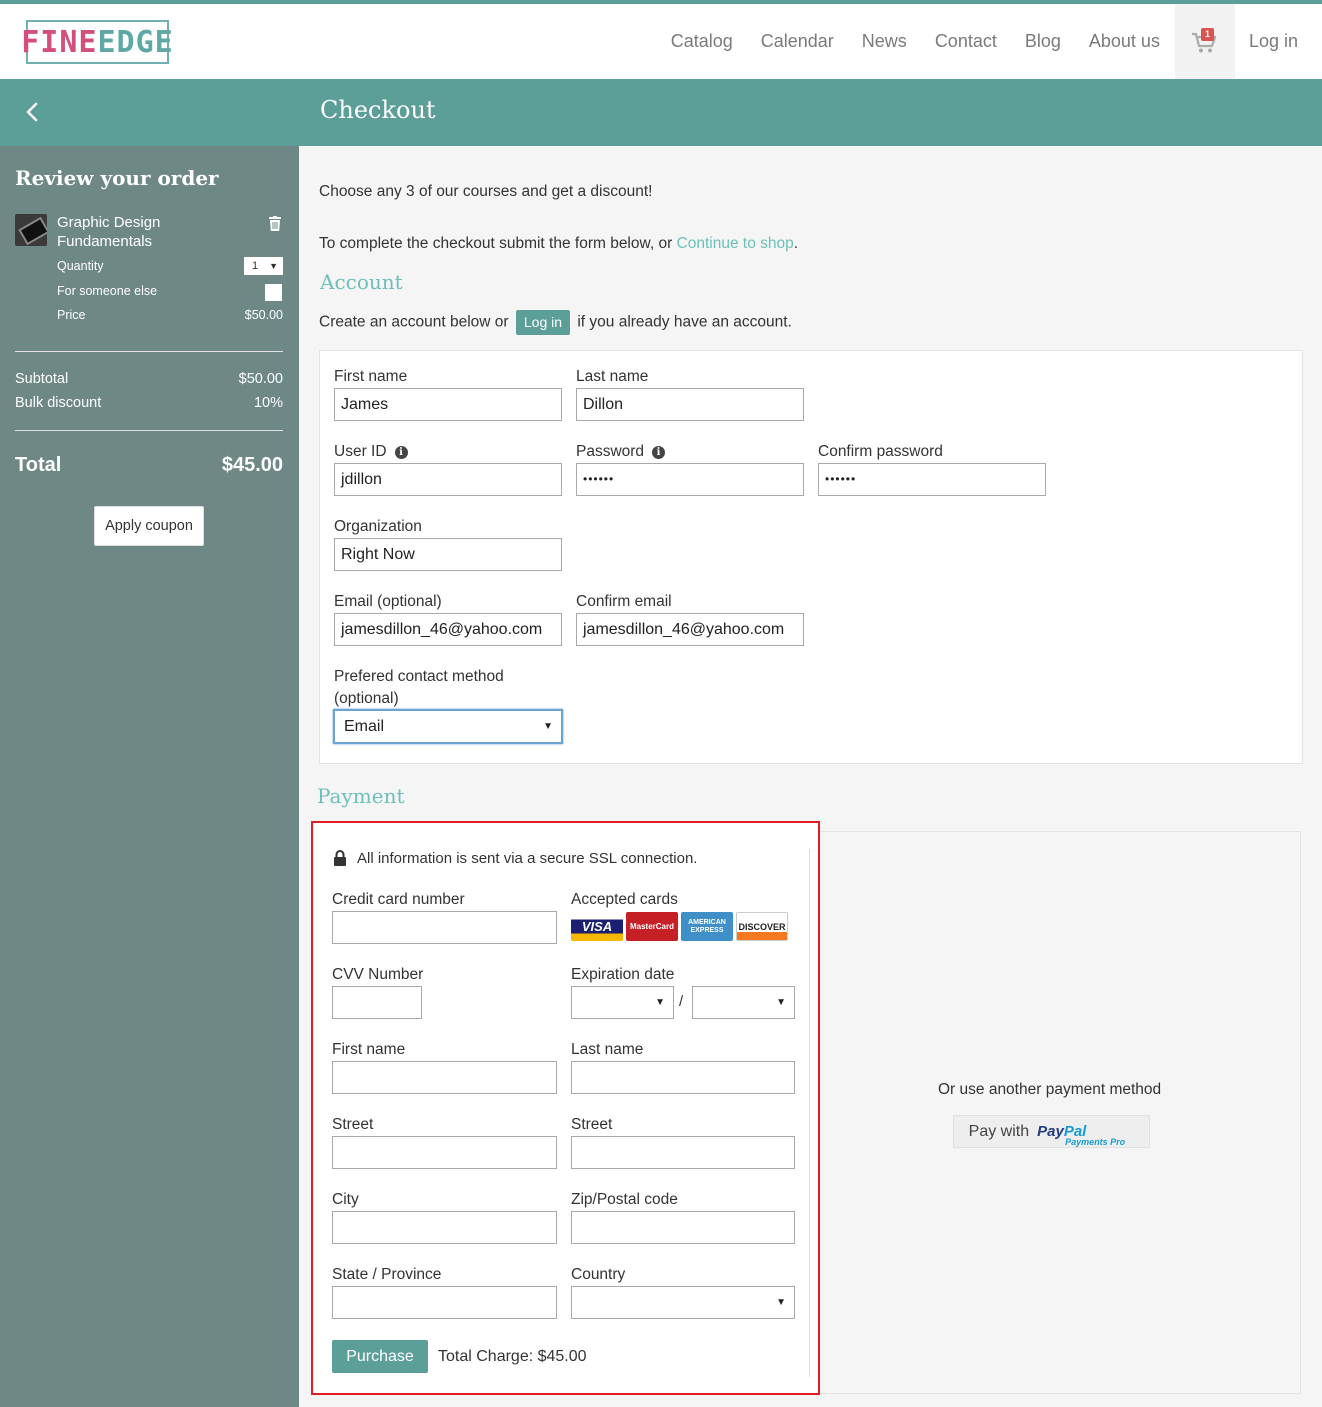  What do you see at coordinates (268, 403) in the screenshot?
I see `discount-value: 10%` at bounding box center [268, 403].